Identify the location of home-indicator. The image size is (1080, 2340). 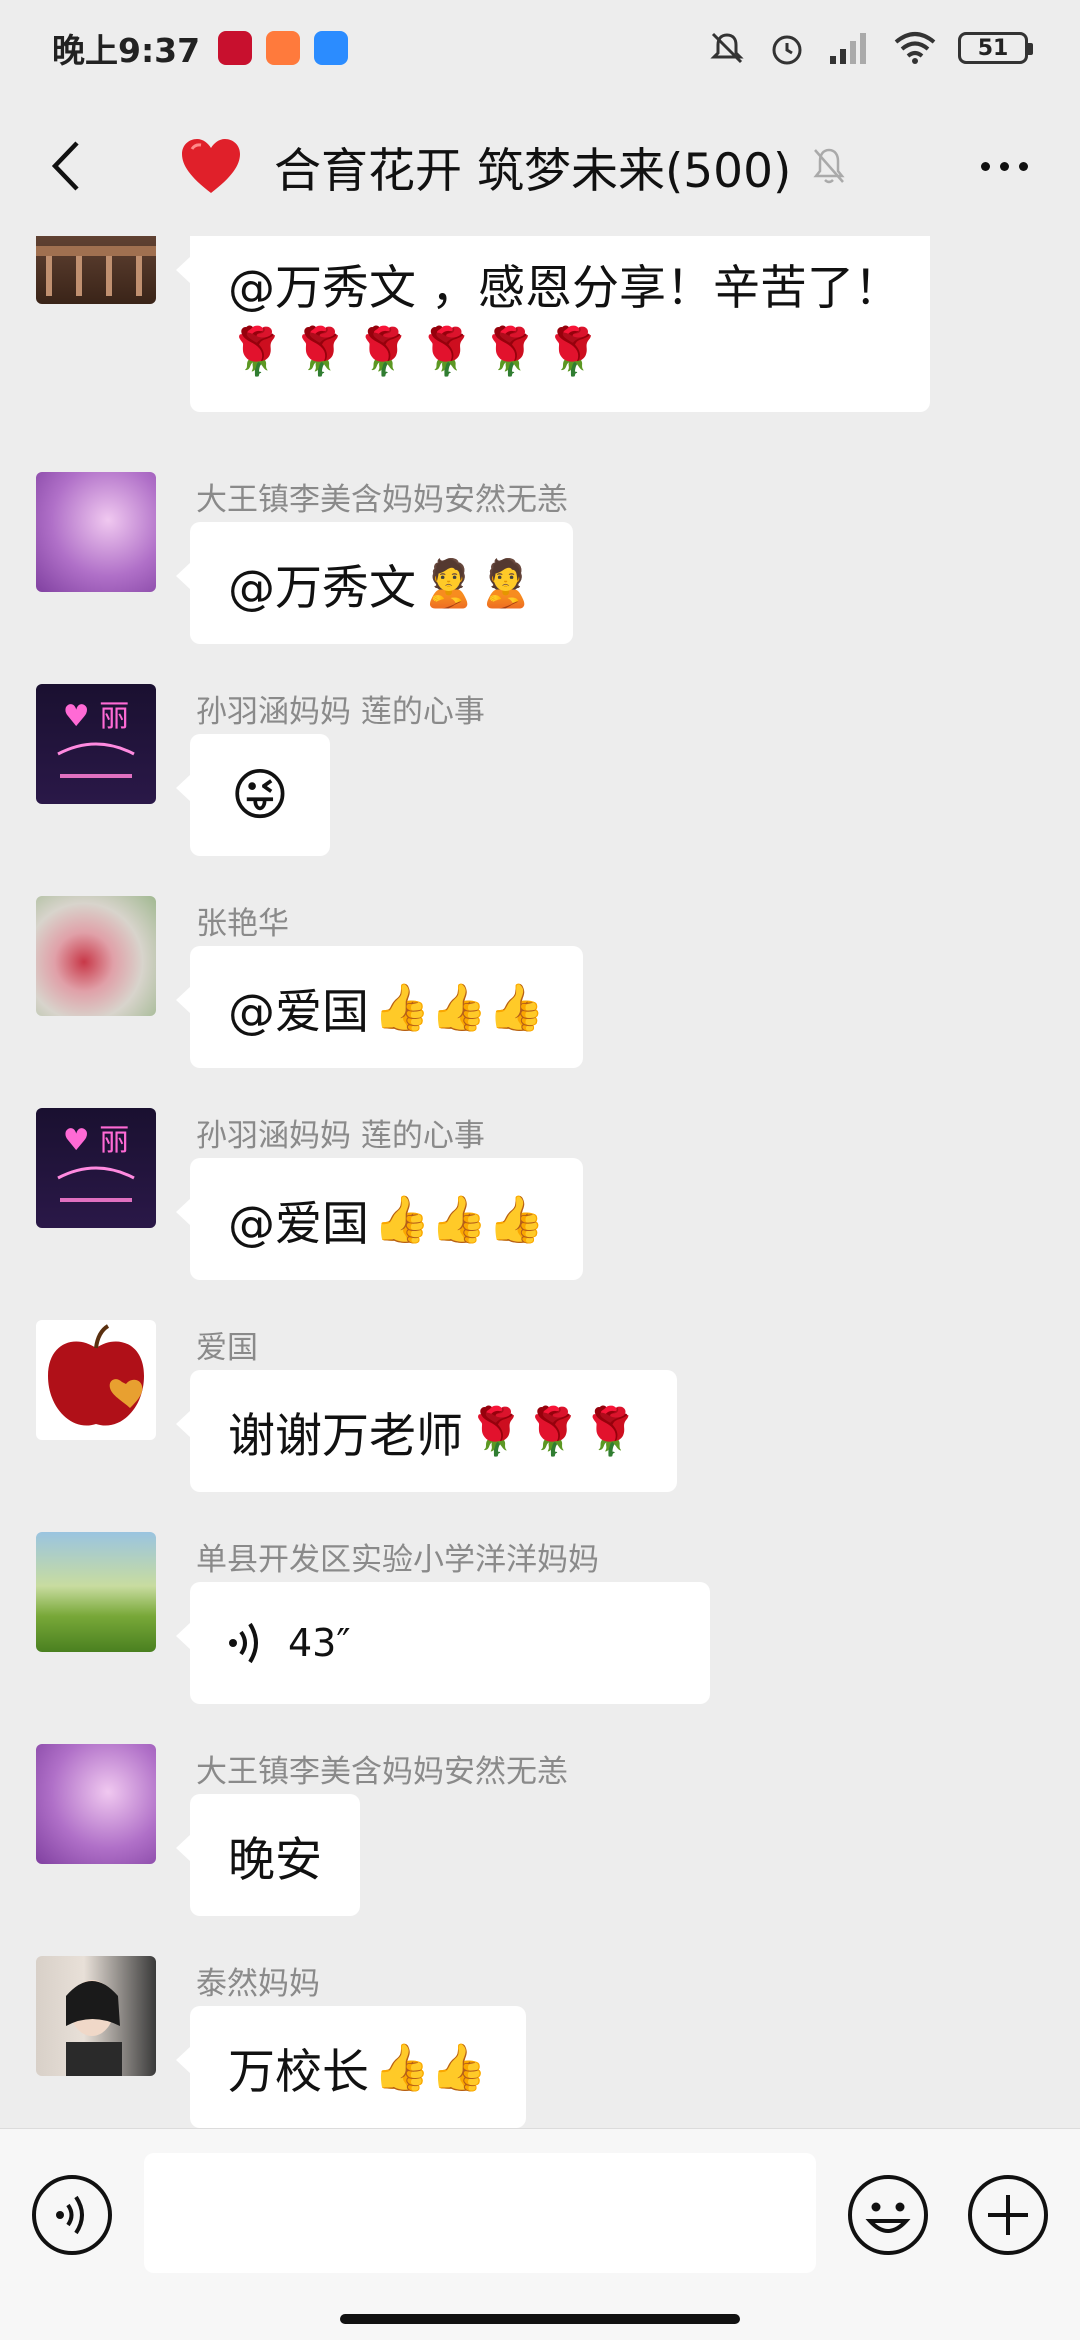
(540, 2319).